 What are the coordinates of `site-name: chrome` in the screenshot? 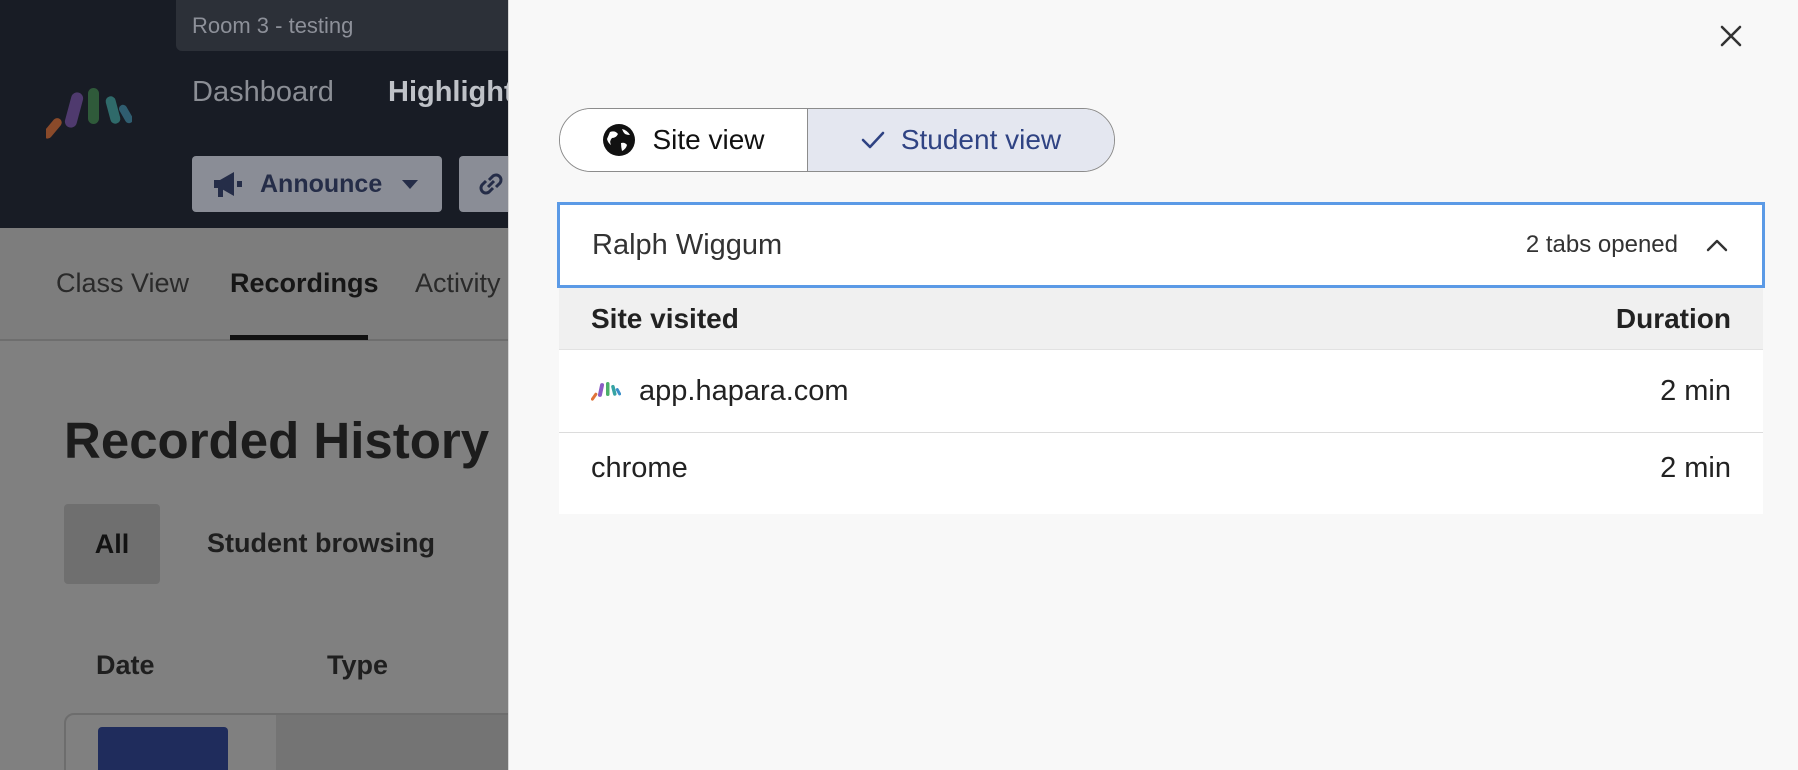 It's located at (639, 467).